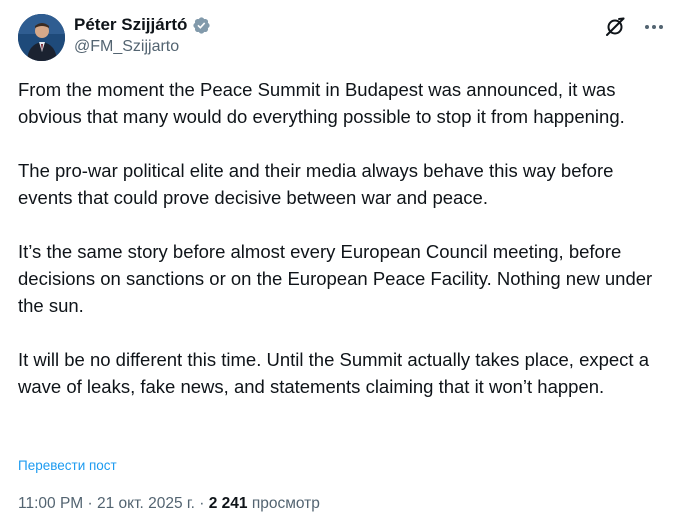 The image size is (686, 523). I want to click on author-name-row: Péter Szijjártó, so click(142, 25).